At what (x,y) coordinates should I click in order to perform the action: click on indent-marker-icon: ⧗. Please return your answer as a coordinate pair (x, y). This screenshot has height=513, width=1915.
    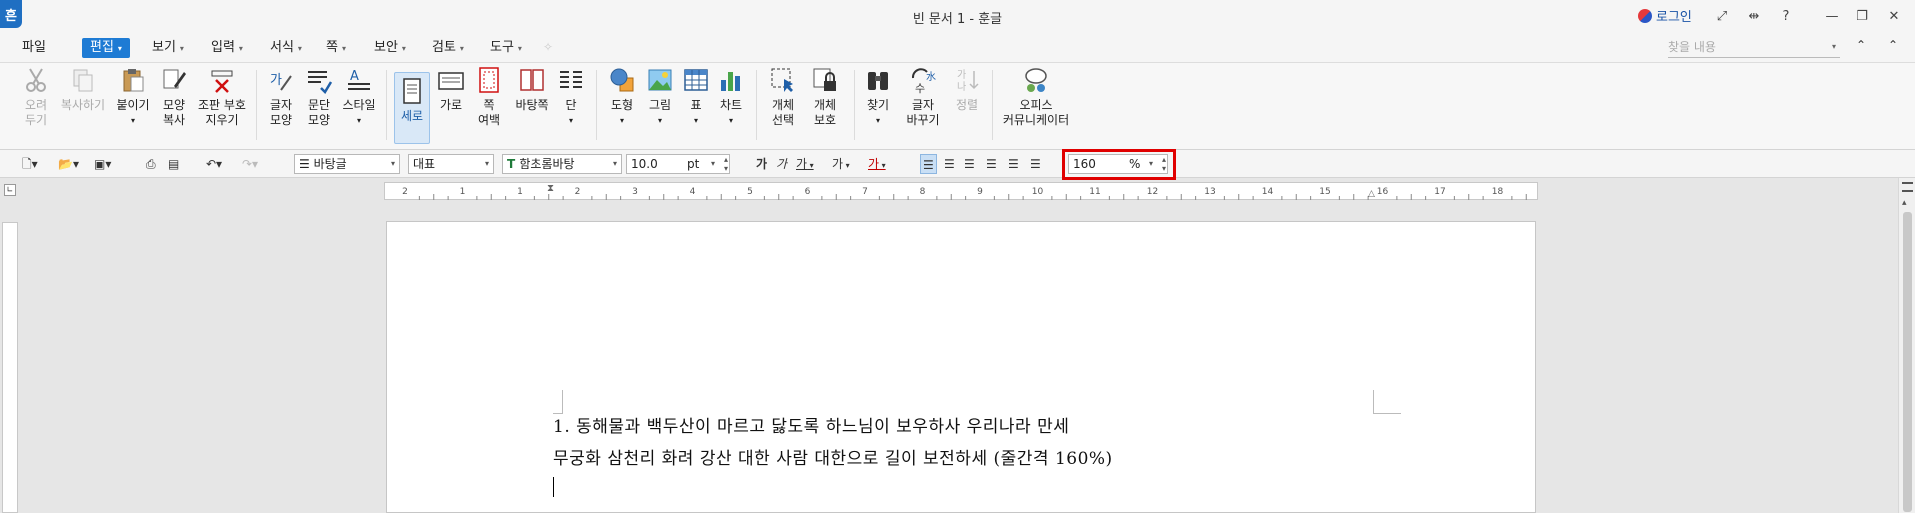
    Looking at the image, I should click on (550, 188).